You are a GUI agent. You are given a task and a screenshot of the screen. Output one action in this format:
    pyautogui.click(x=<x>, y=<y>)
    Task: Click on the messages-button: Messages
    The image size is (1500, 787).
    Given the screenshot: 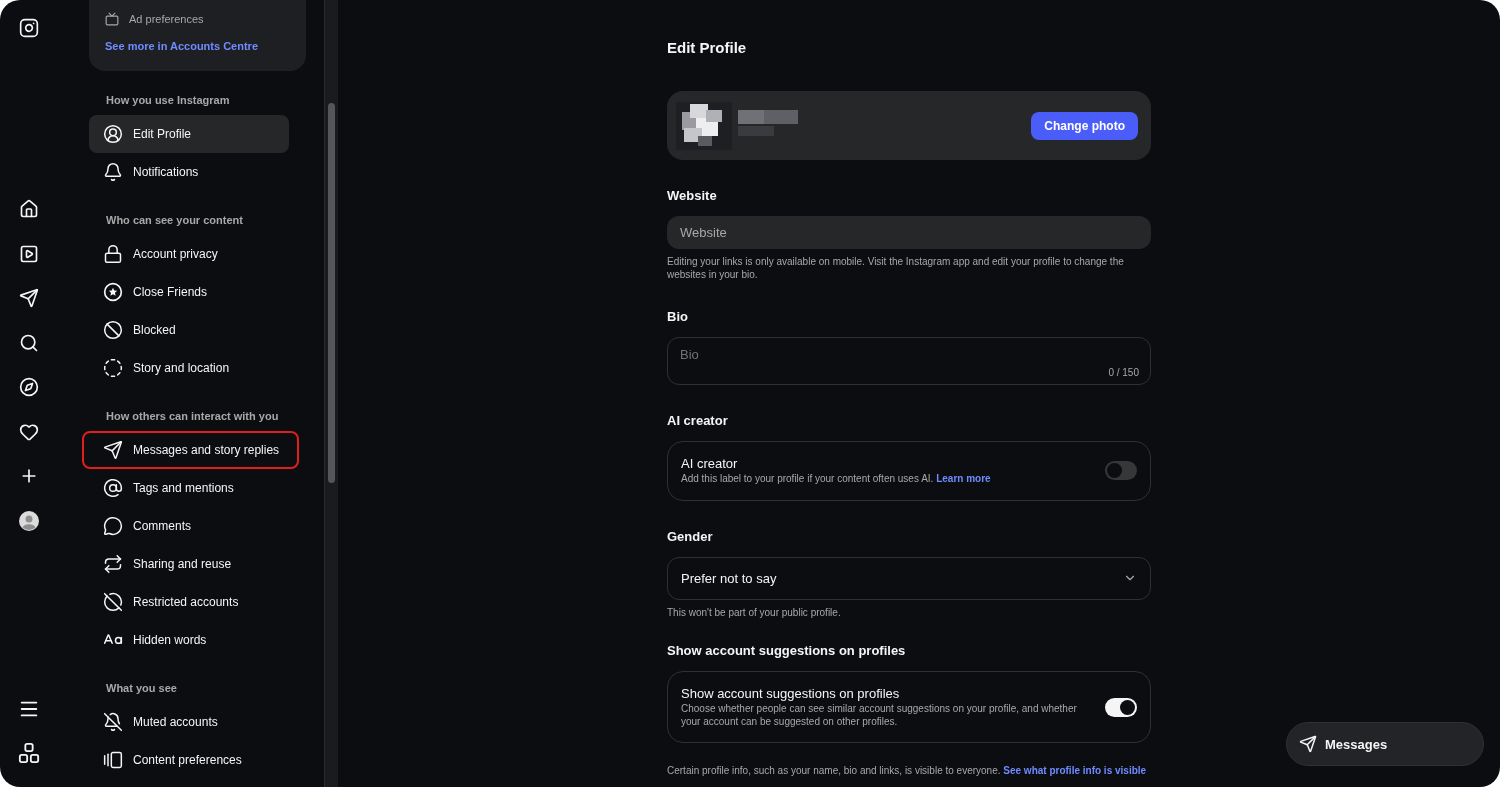 What is the action you would take?
    pyautogui.click(x=1385, y=744)
    